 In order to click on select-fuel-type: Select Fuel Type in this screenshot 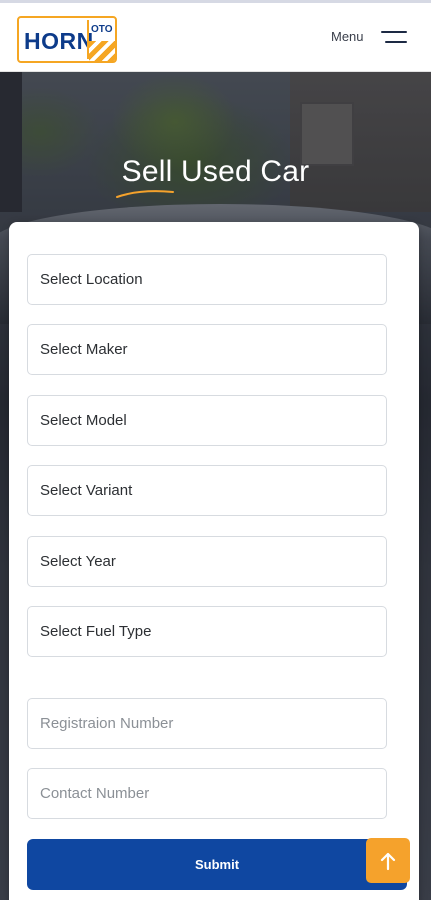, I will do `click(207, 631)`.